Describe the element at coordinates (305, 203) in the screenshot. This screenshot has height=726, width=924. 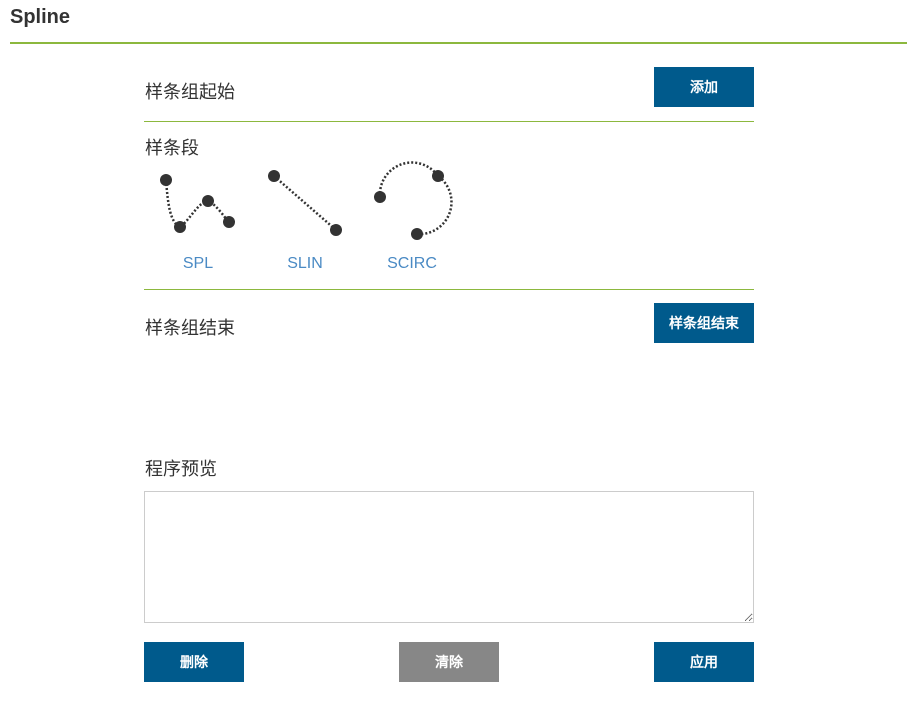
I see `spline-linear-icon` at that location.